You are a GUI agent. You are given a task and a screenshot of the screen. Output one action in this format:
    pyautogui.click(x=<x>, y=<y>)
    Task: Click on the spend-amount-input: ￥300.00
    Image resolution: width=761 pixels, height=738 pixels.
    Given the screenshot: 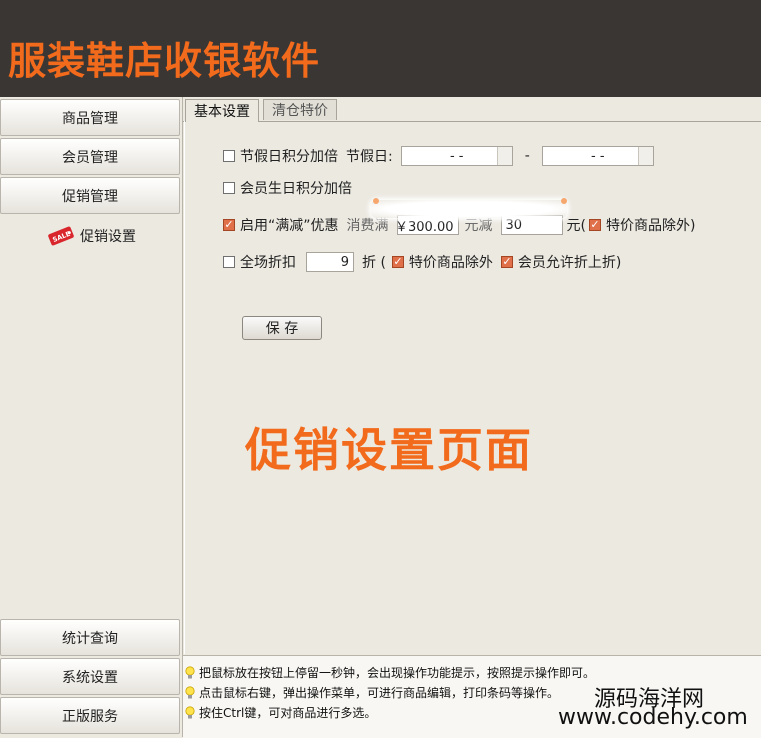 What is the action you would take?
    pyautogui.click(x=427, y=225)
    